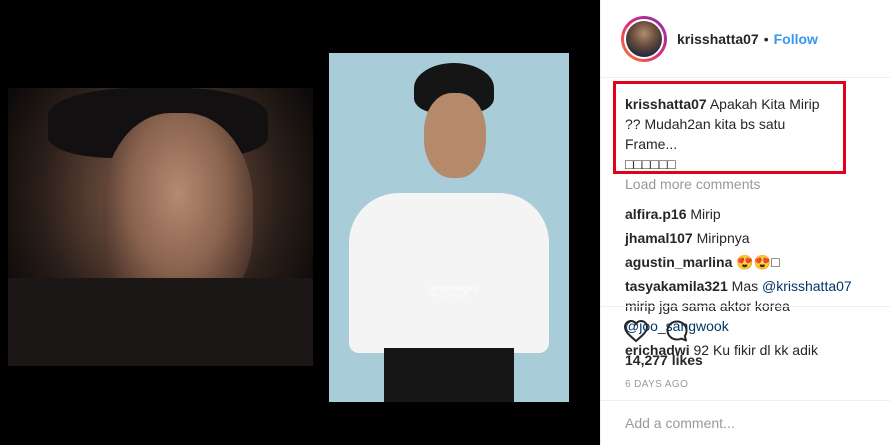  Describe the element at coordinates (449, 296) in the screenshot. I see `getty-watermark-credit: Gregg DeGuire` at that location.